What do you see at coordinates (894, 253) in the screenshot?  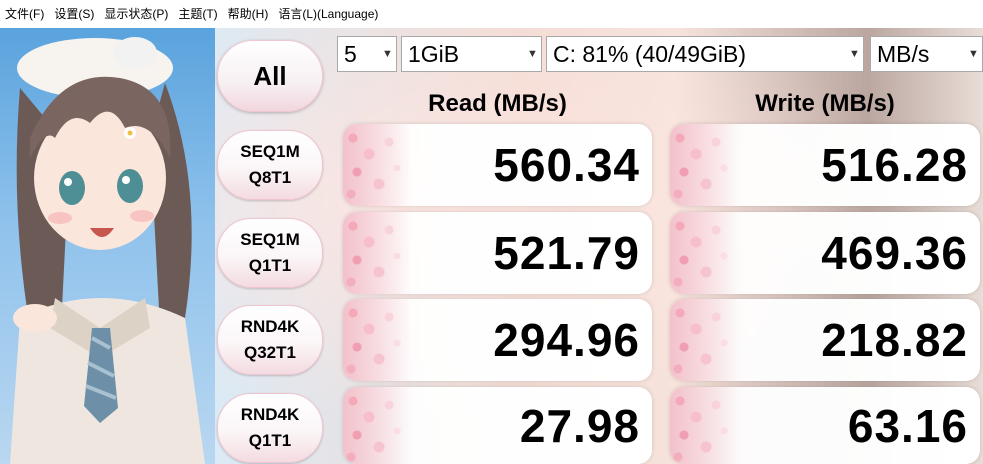 I see `write-result-value: 469.36` at bounding box center [894, 253].